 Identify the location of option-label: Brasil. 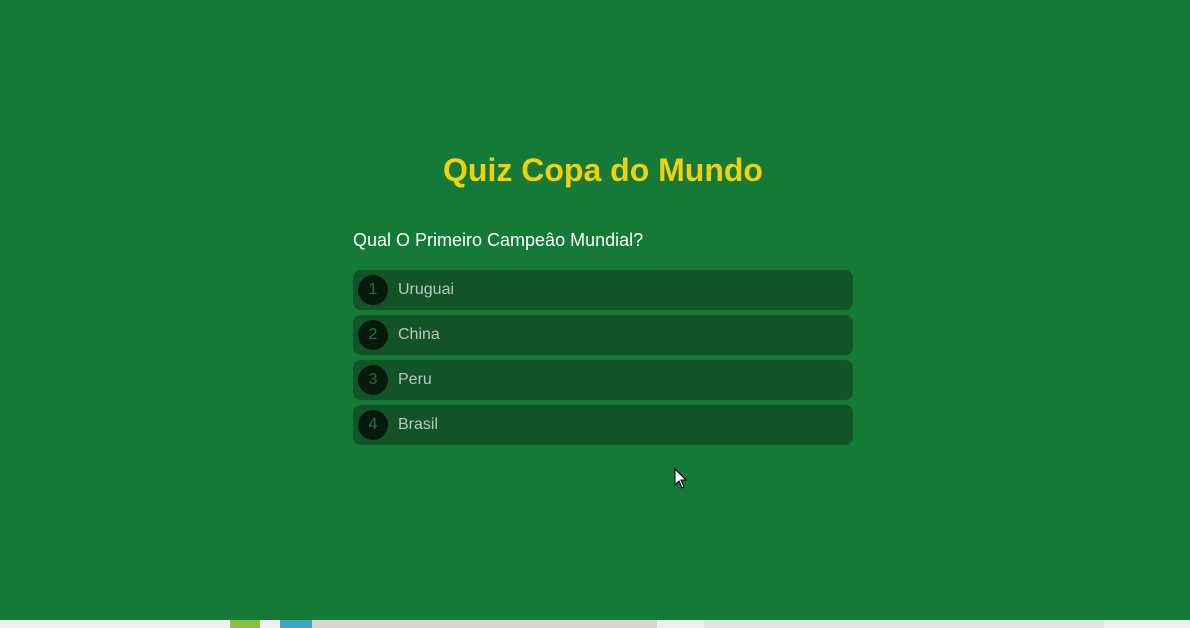
(418, 424).